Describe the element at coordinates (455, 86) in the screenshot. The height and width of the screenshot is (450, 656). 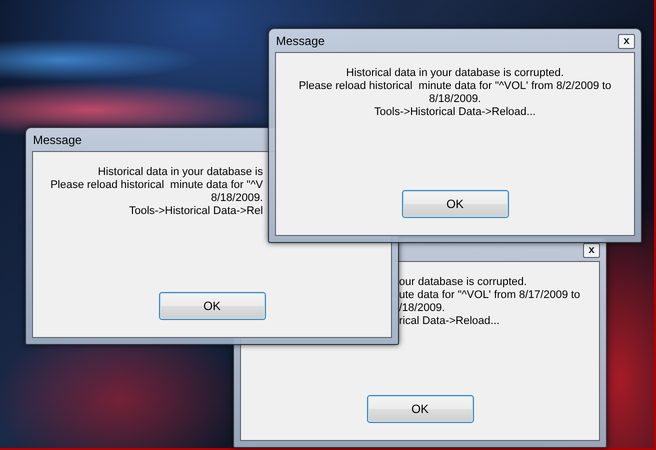
I see `message-text: Please reload historical minute data for "^VOL' from 8/2/2009 to` at that location.